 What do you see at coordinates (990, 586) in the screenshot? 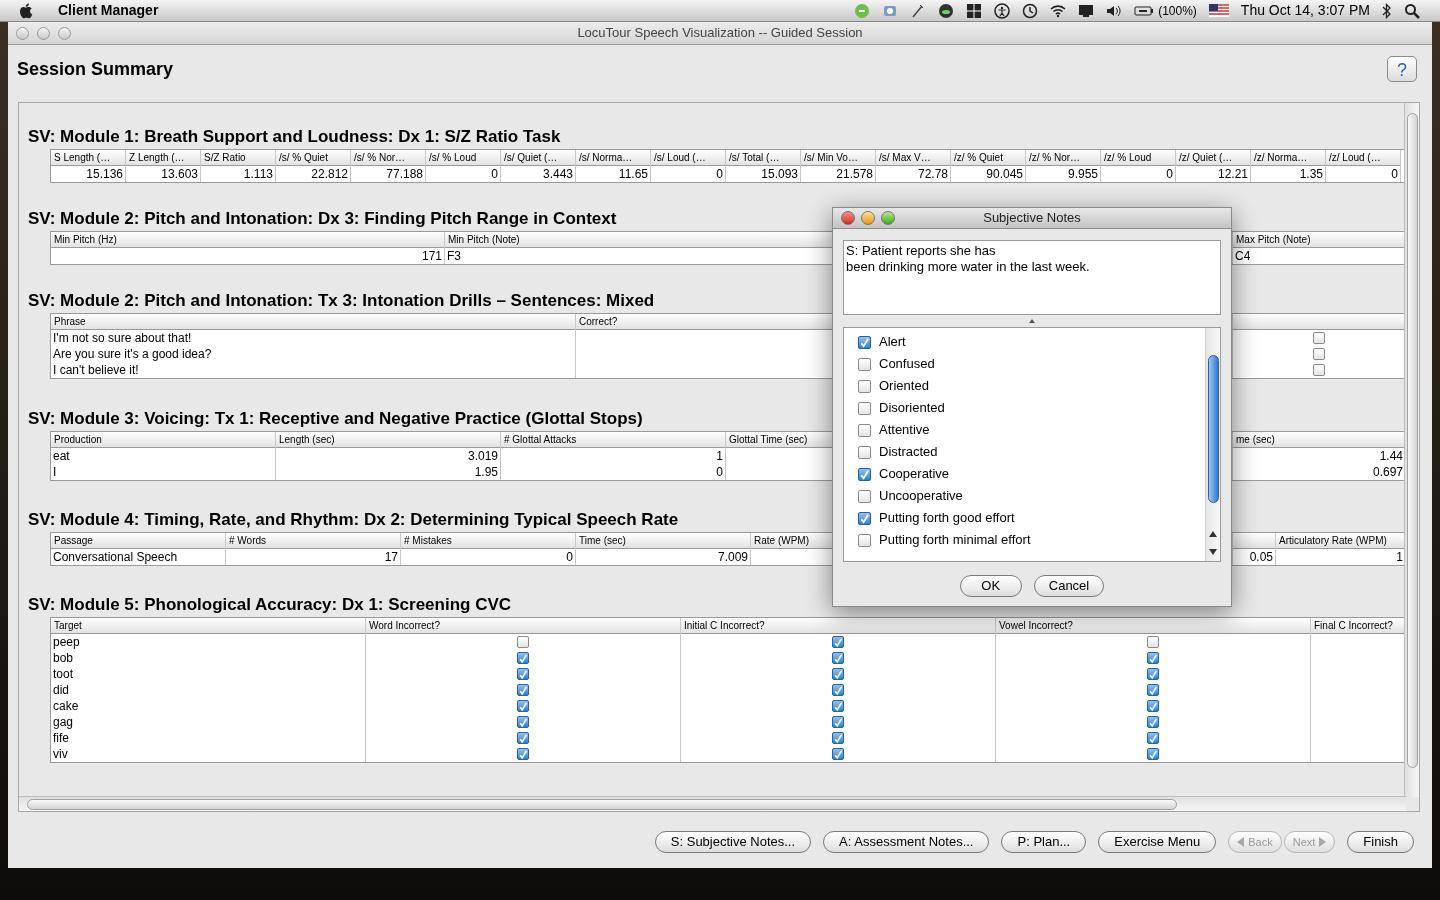
I see `dialog-button: OK` at bounding box center [990, 586].